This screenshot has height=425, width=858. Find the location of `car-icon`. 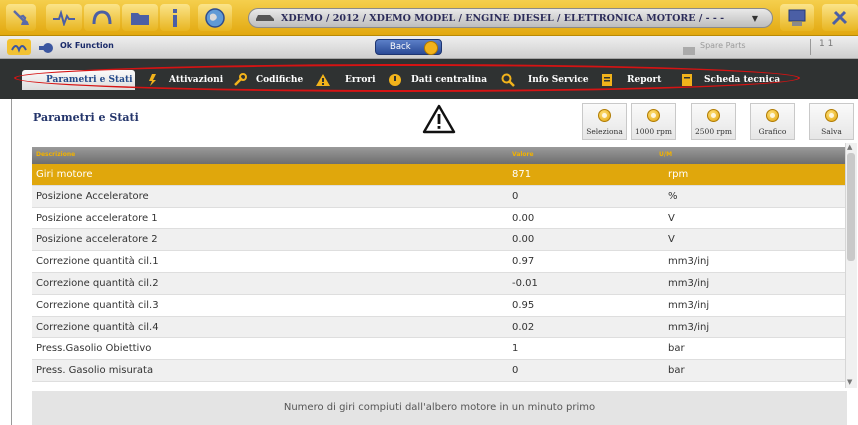

car-icon is located at coordinates (265, 18).